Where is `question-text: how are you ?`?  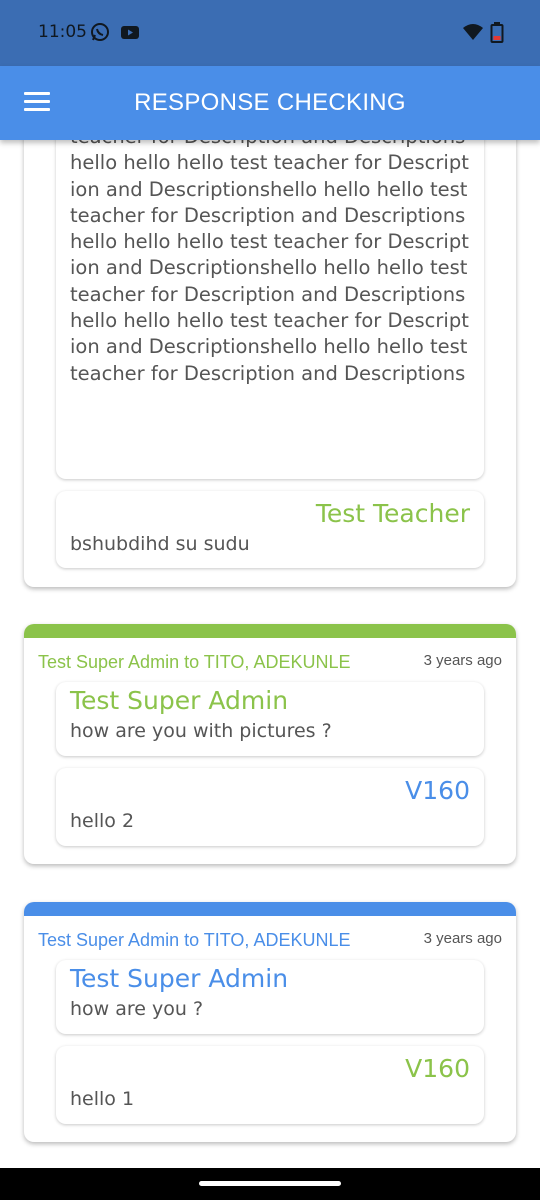
question-text: how are you ? is located at coordinates (137, 1009).